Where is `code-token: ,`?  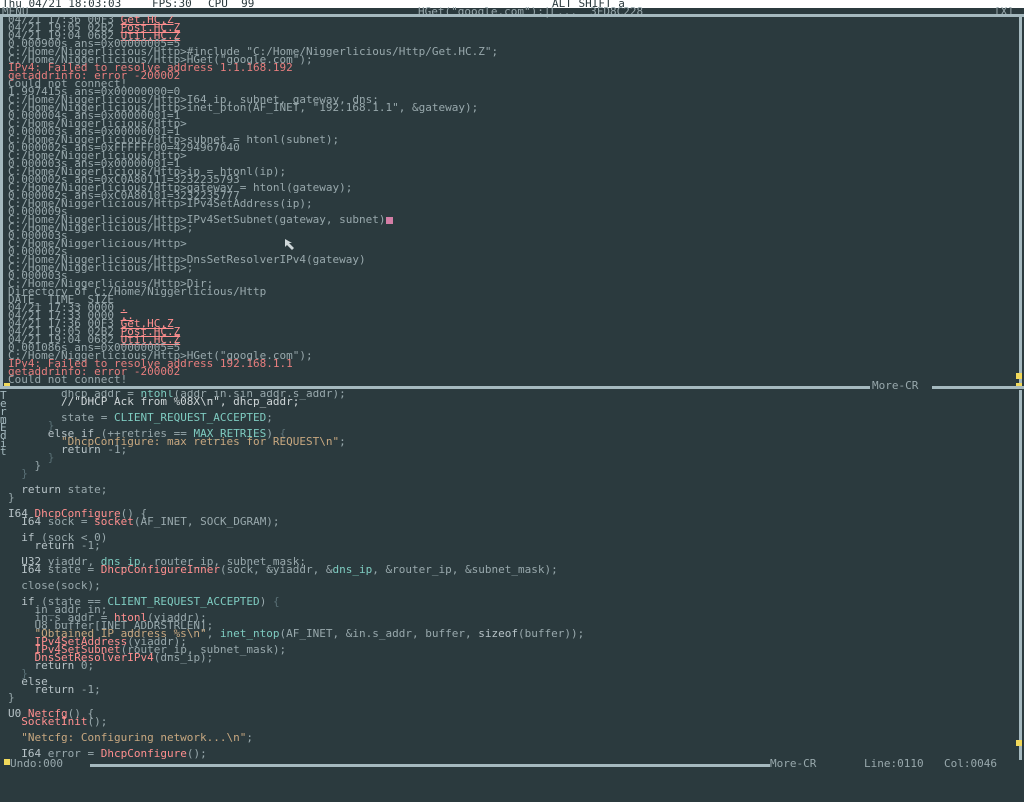
code-token: , is located at coordinates (213, 633).